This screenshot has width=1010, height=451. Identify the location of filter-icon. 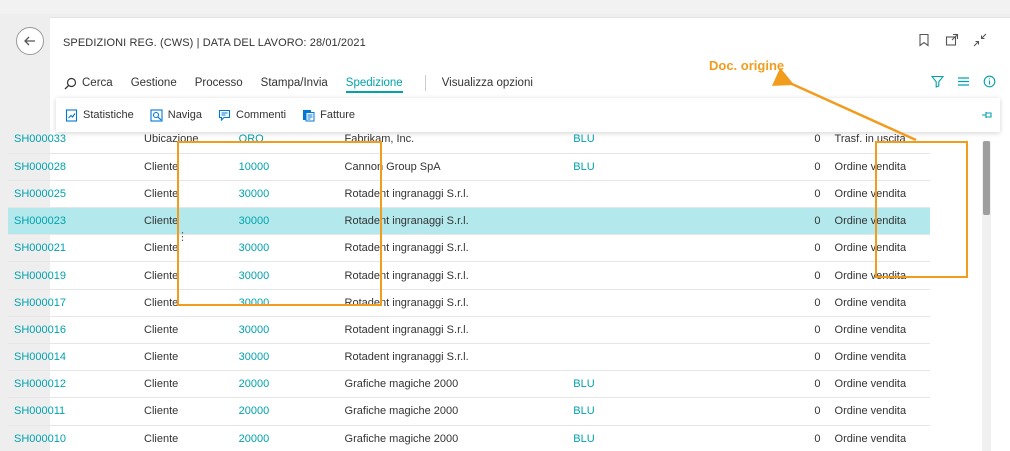
(937, 81).